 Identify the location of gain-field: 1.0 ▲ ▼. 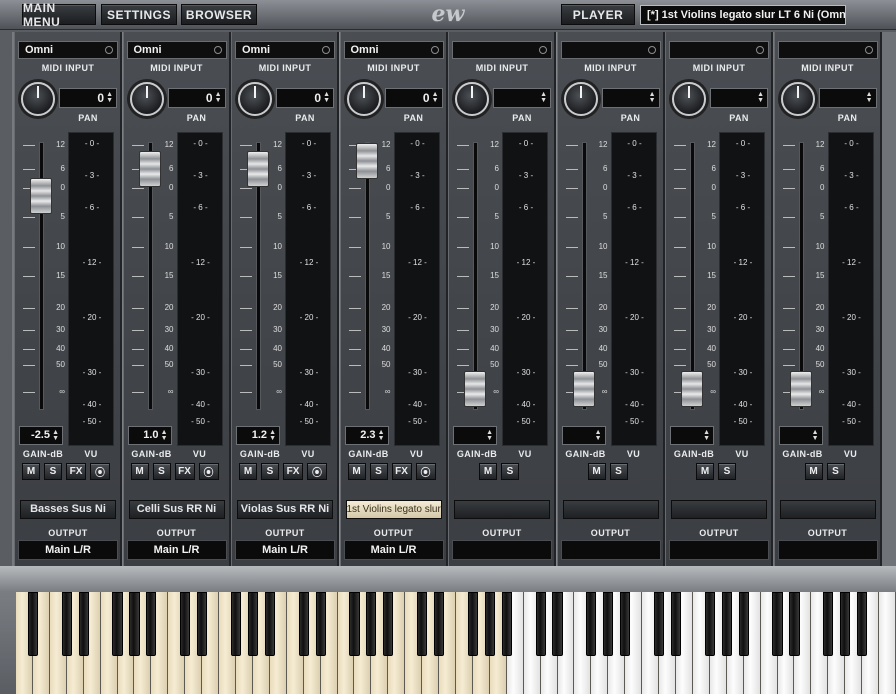
(149, 435).